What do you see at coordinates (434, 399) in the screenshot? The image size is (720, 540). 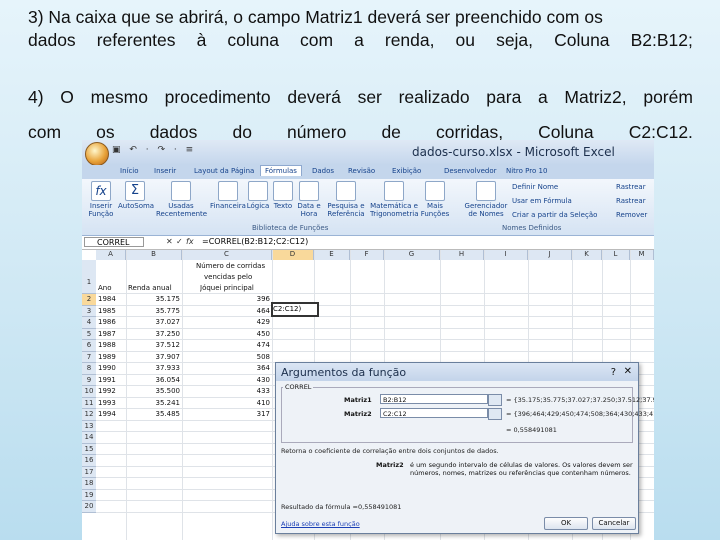 I see `matriz1-input: B2:B12` at bounding box center [434, 399].